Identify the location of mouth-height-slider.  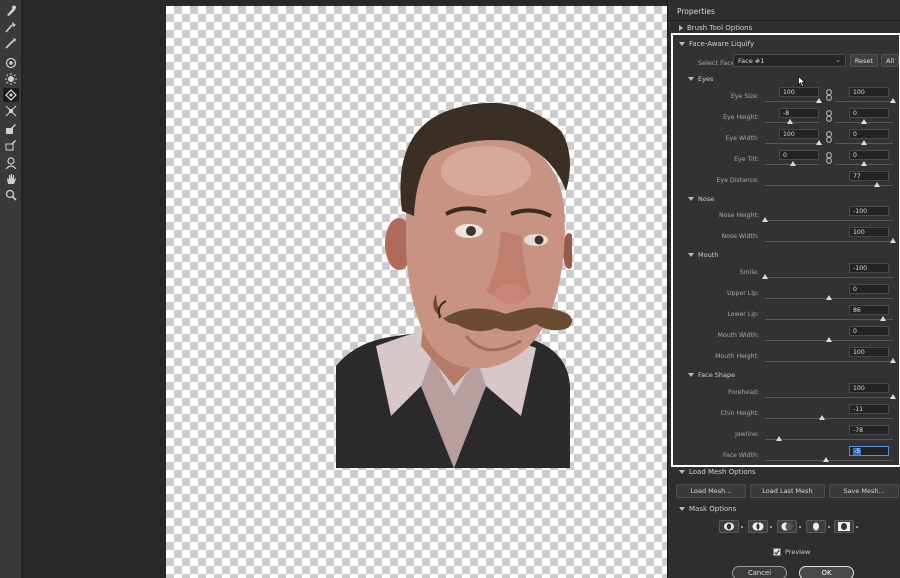
(829, 361).